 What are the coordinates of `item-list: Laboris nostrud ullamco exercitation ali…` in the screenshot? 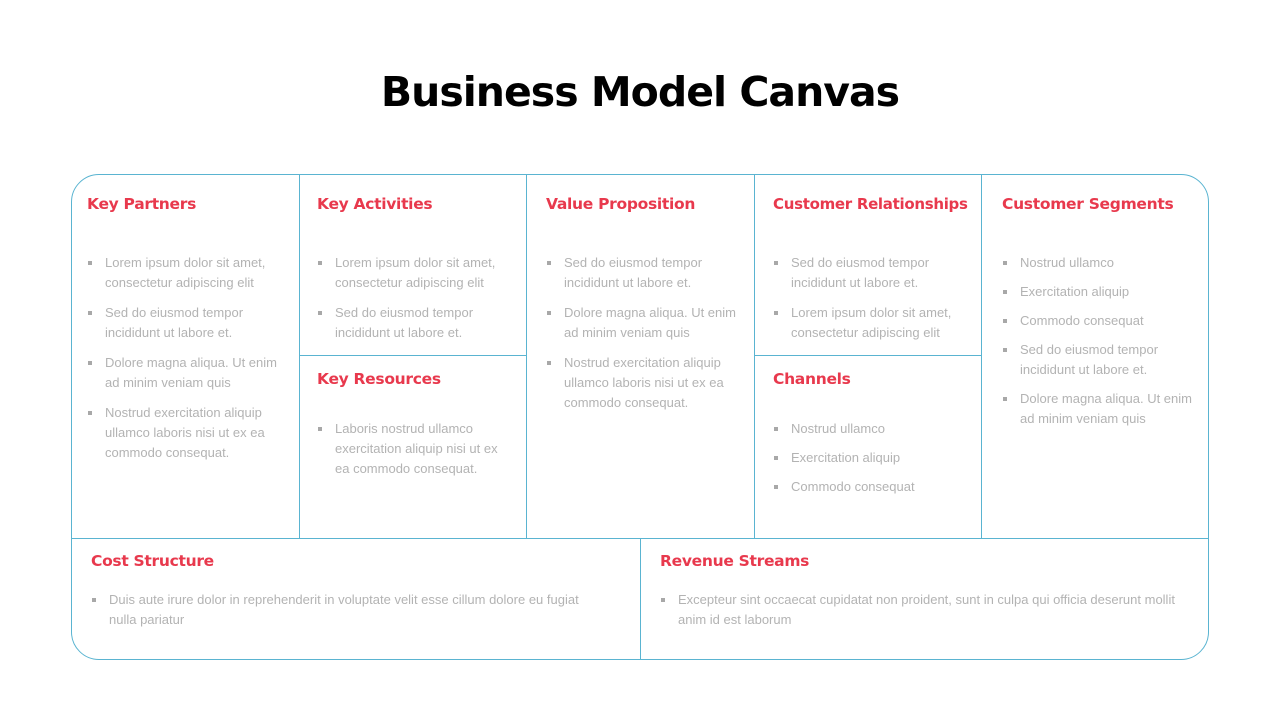 It's located at (414, 449).